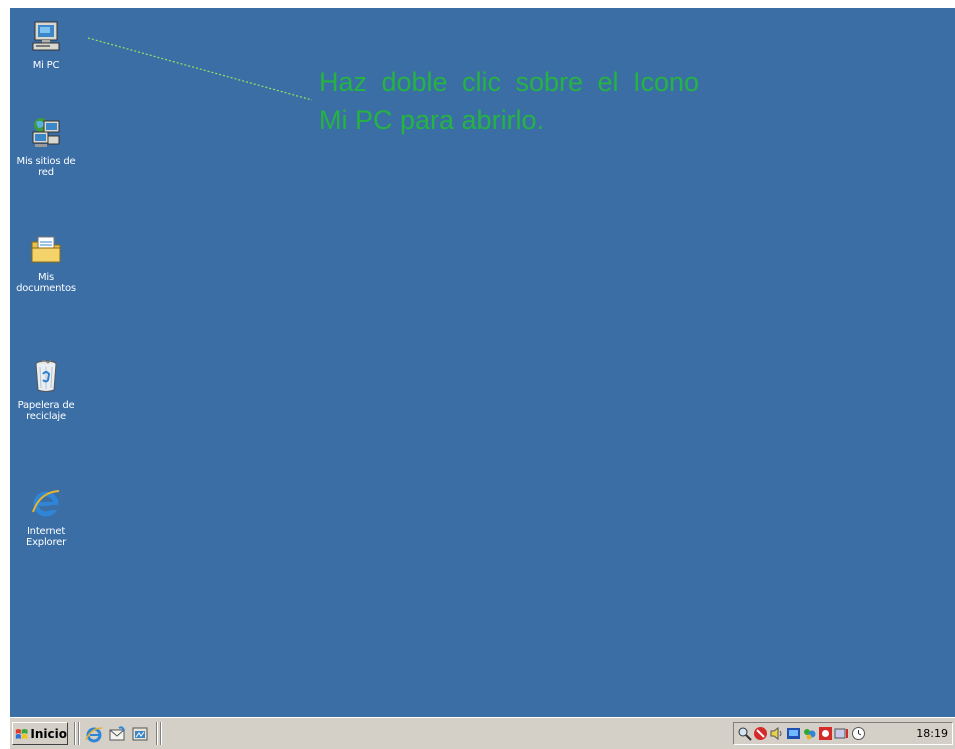 Image resolution: width=955 pixels, height=749 pixels. I want to click on tray-security, so click(825, 733).